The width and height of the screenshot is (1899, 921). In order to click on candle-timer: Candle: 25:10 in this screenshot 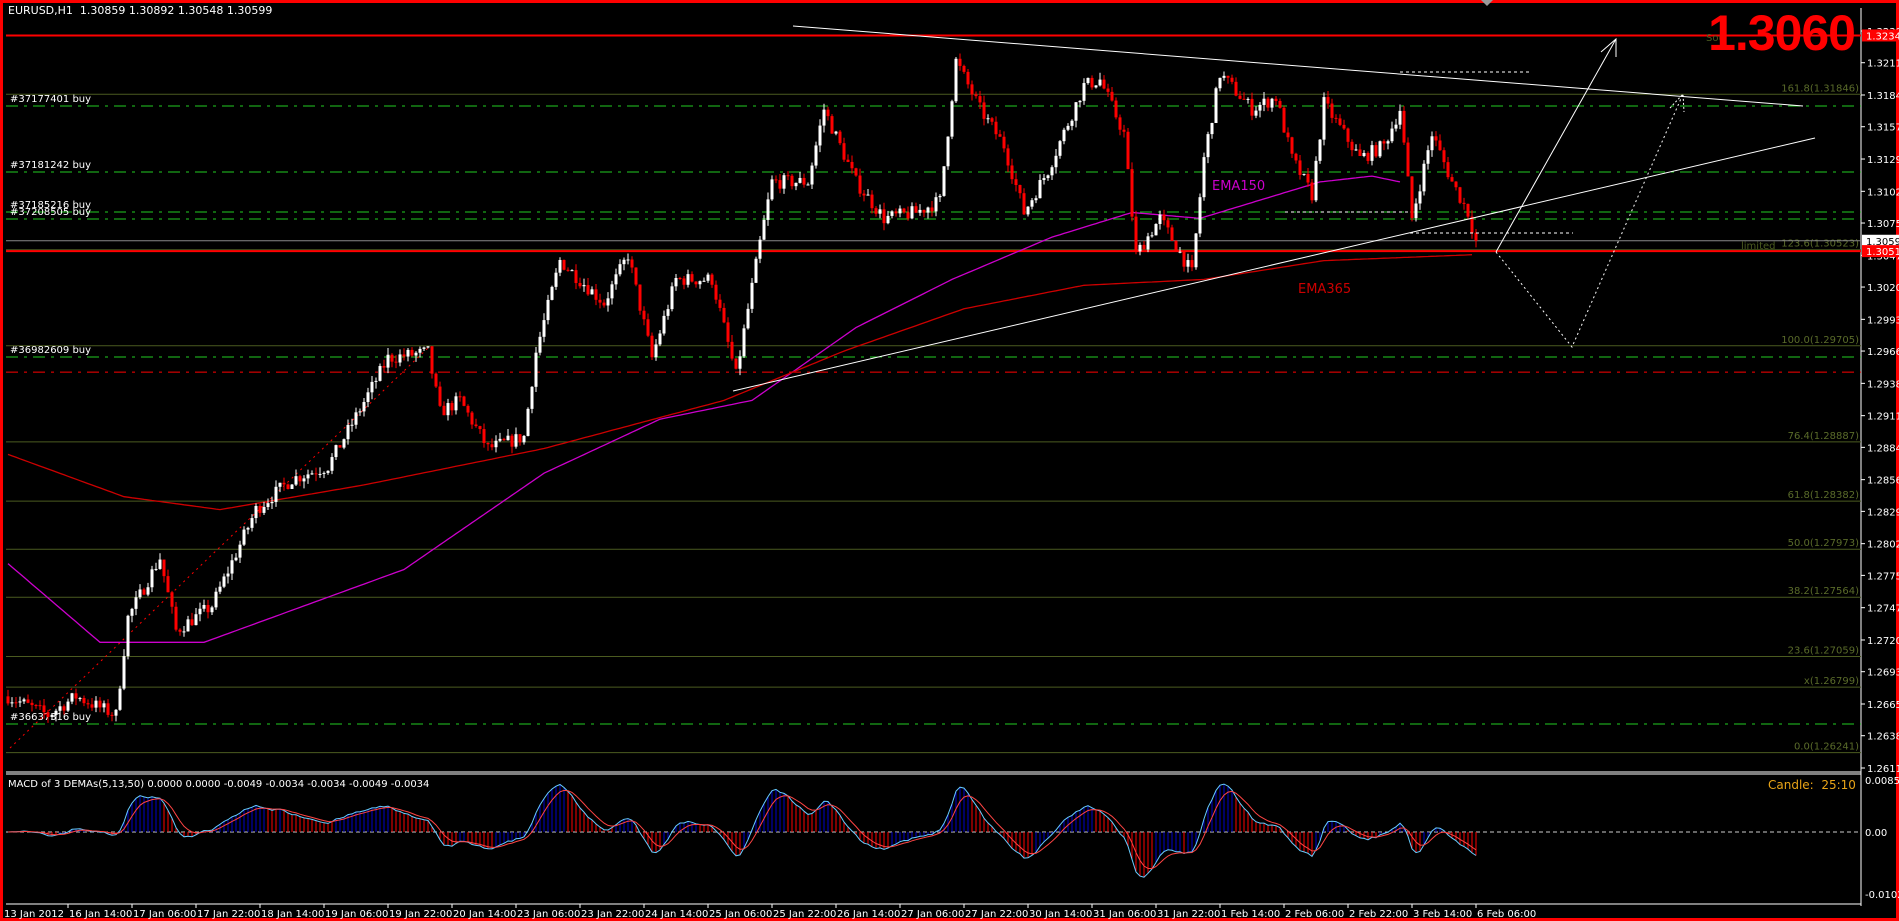, I will do `click(1812, 785)`.